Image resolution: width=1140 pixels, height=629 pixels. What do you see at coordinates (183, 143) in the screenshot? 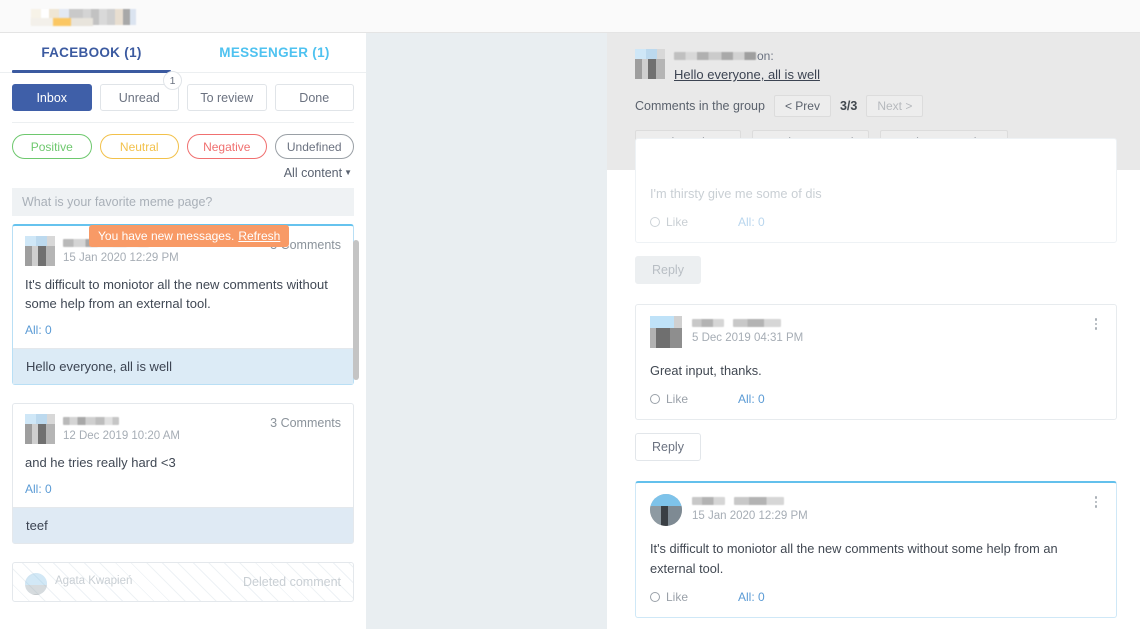
I see `sentiment-filter-group: Positive Neutral Negative Undefined` at bounding box center [183, 143].